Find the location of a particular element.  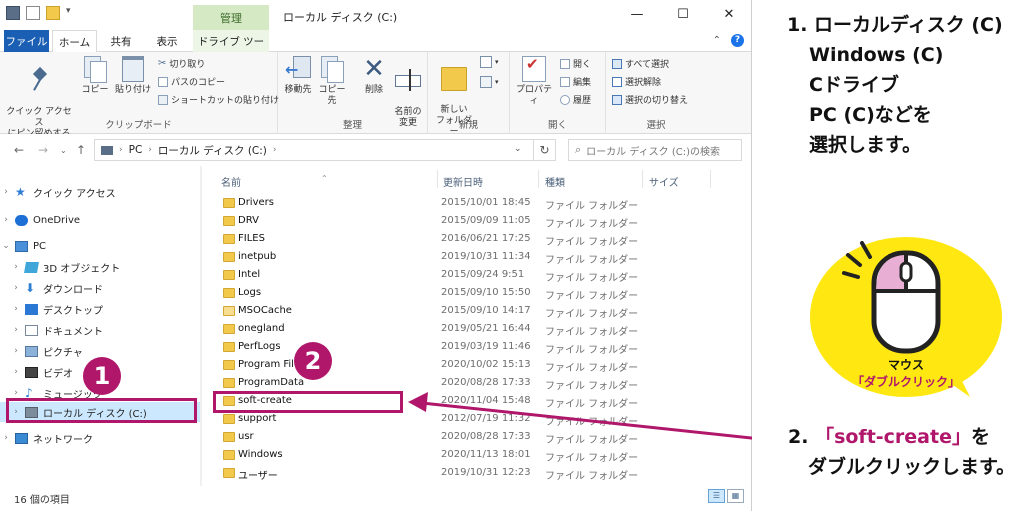

nav-item-quick-access: › ★ クイック アクセス is located at coordinates (101, 192).